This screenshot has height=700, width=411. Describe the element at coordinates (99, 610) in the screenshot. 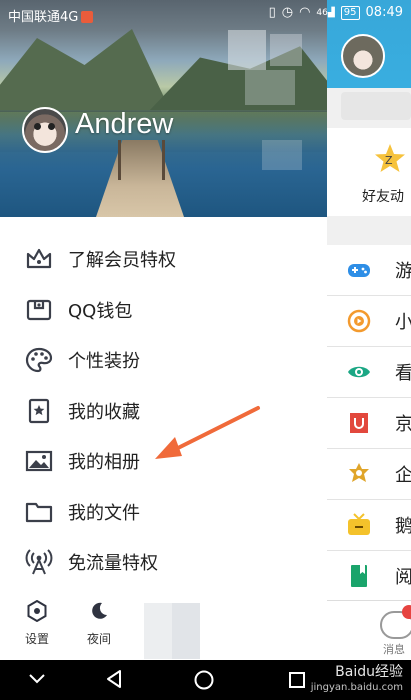

I see `moon-icon` at that location.